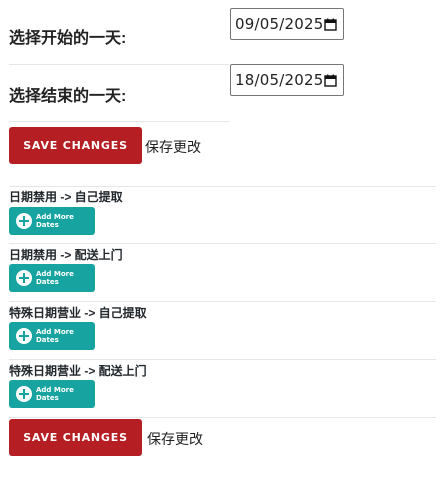 The image size is (445, 499). I want to click on section-title: 特殊日期营业 -> 配送上门, so click(78, 371).